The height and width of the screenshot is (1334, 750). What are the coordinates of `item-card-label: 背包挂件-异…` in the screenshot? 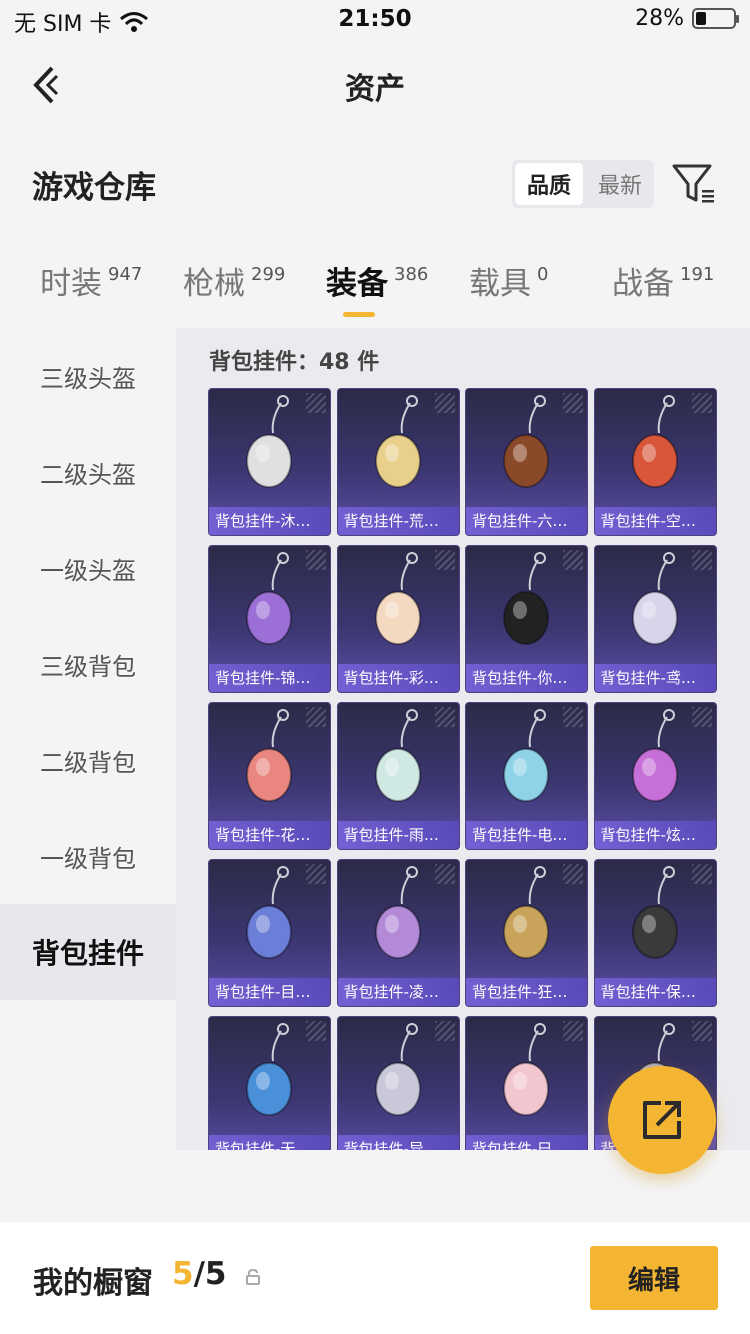 It's located at (398, 1142).